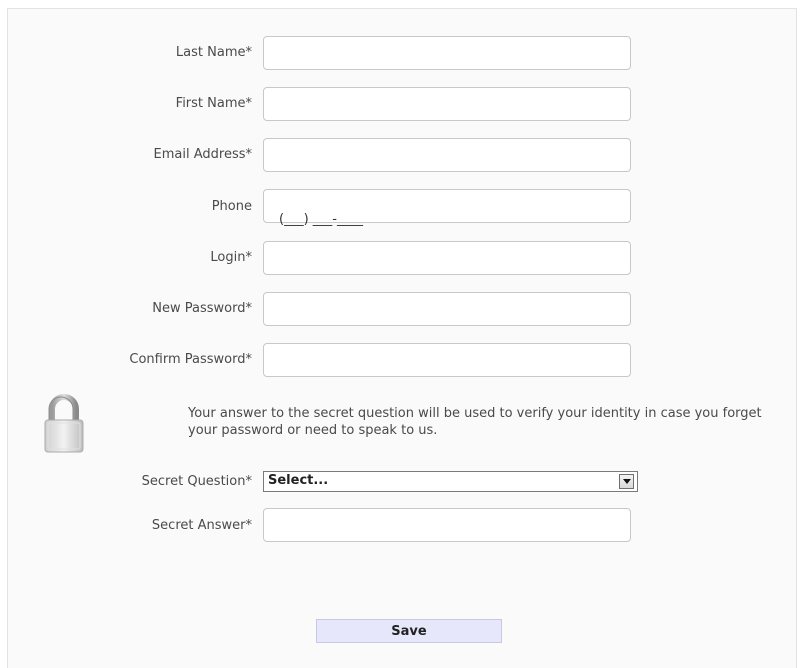 This screenshot has width=801, height=668. I want to click on secret-question-label: Secret Question*, so click(196, 481).